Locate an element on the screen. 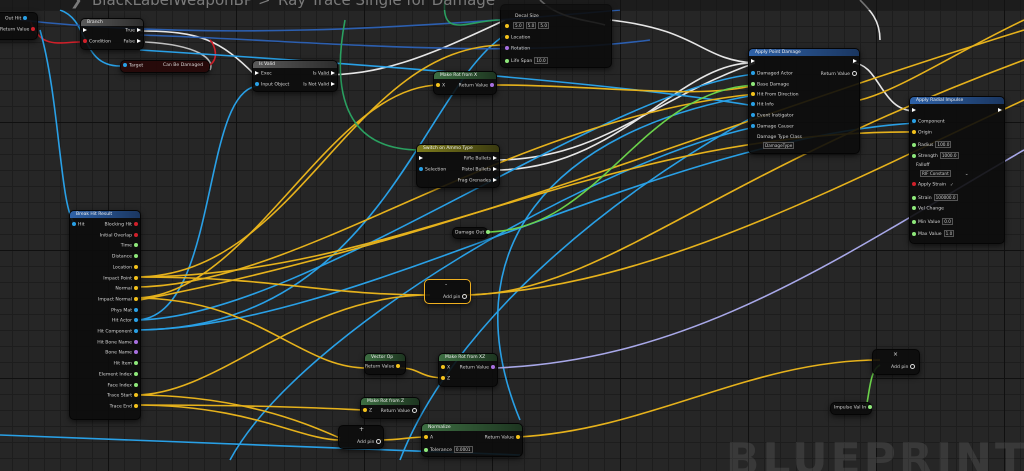 The image size is (1024, 471). breadcrumb-graph: Ray Trace Single for Damage is located at coordinates (386, 4).